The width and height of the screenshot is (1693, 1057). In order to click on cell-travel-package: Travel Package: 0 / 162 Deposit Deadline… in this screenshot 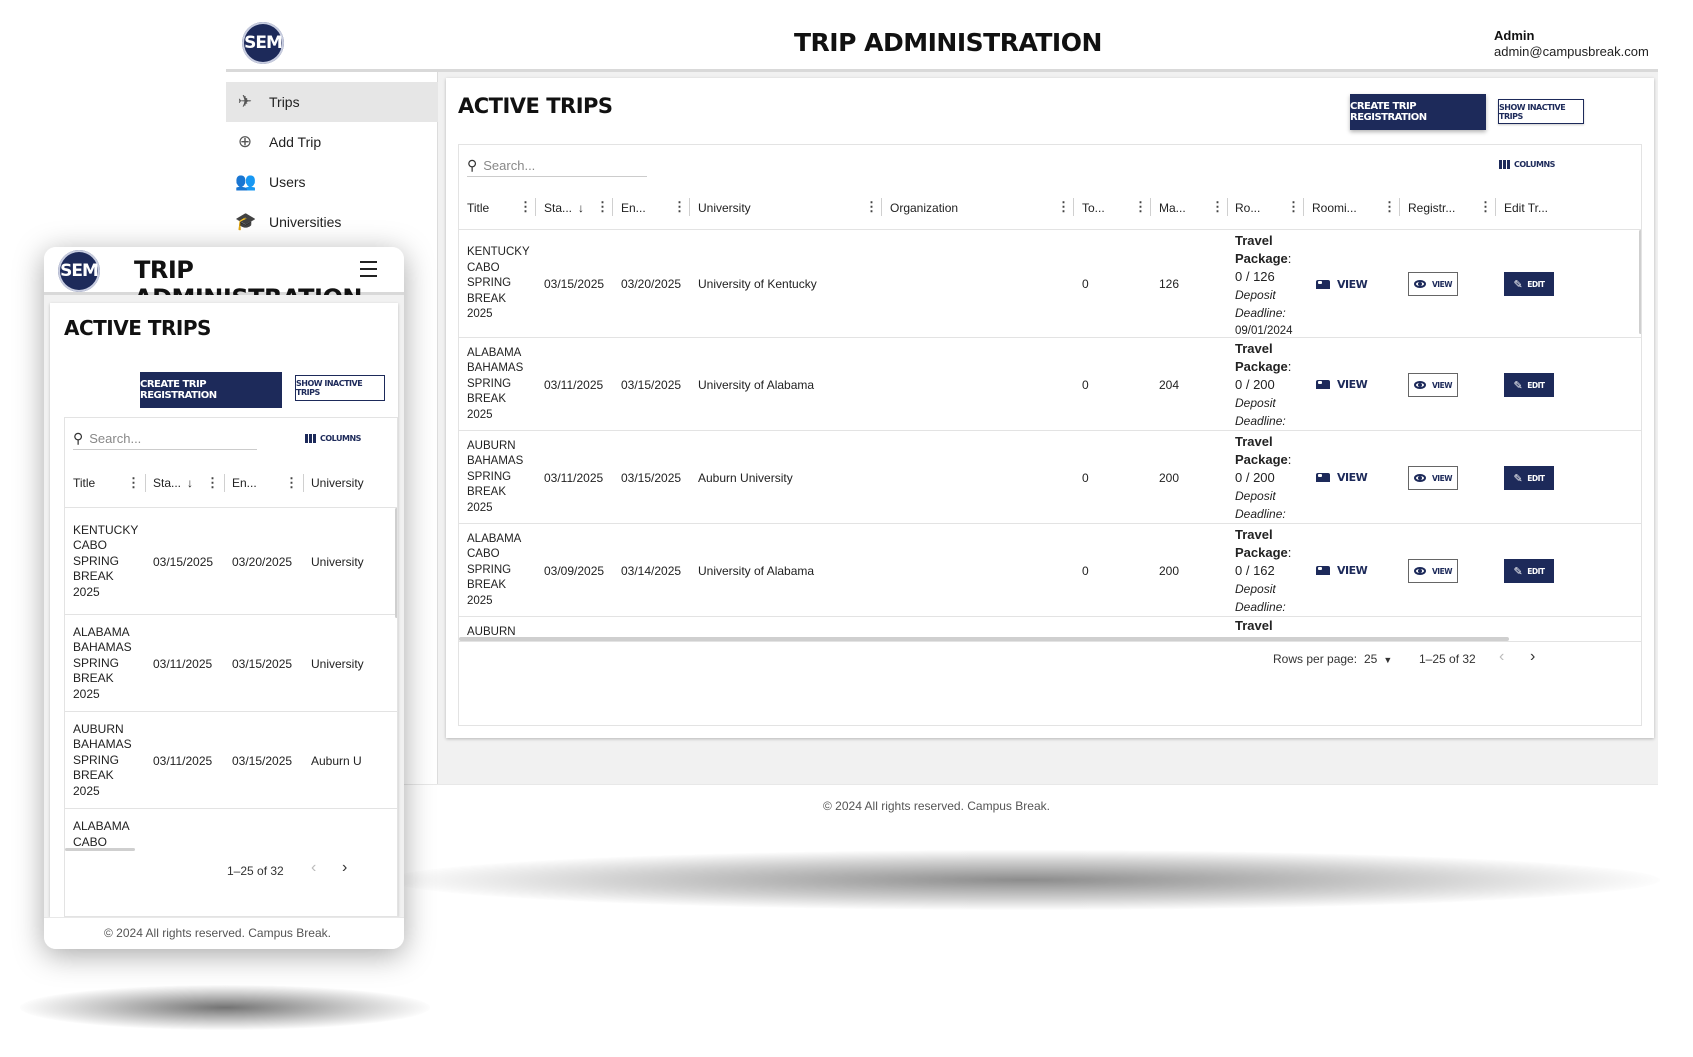, I will do `click(1271, 571)`.